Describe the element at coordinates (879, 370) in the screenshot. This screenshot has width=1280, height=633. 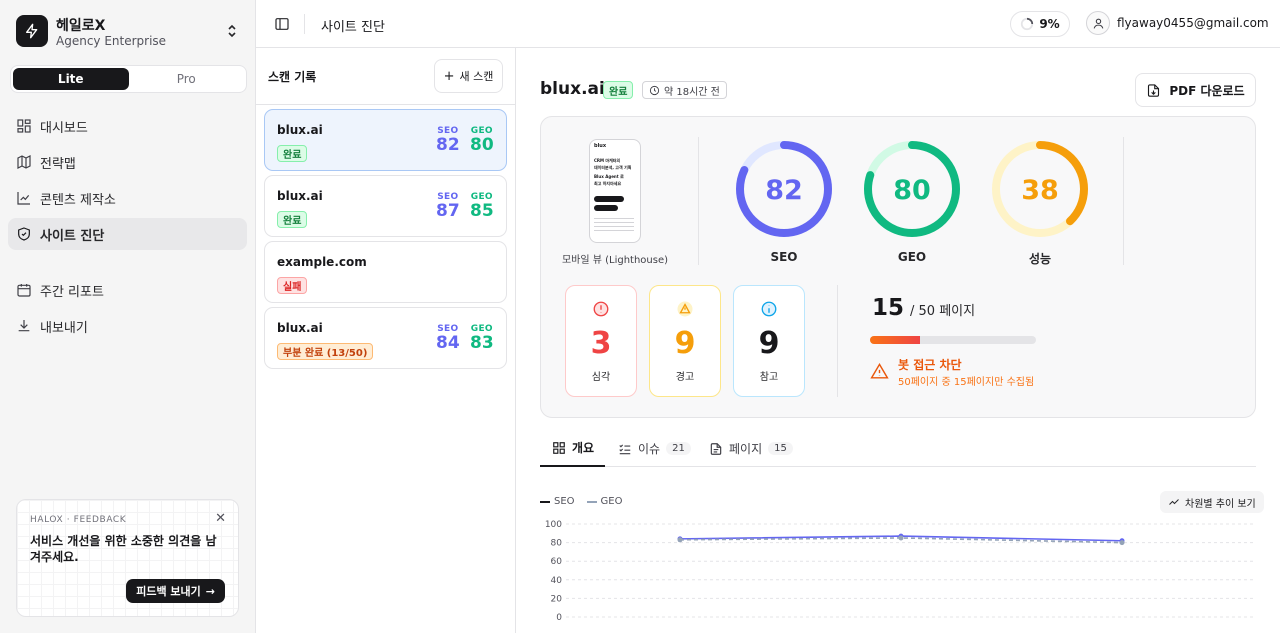
I see `warning-triangle-icon` at that location.